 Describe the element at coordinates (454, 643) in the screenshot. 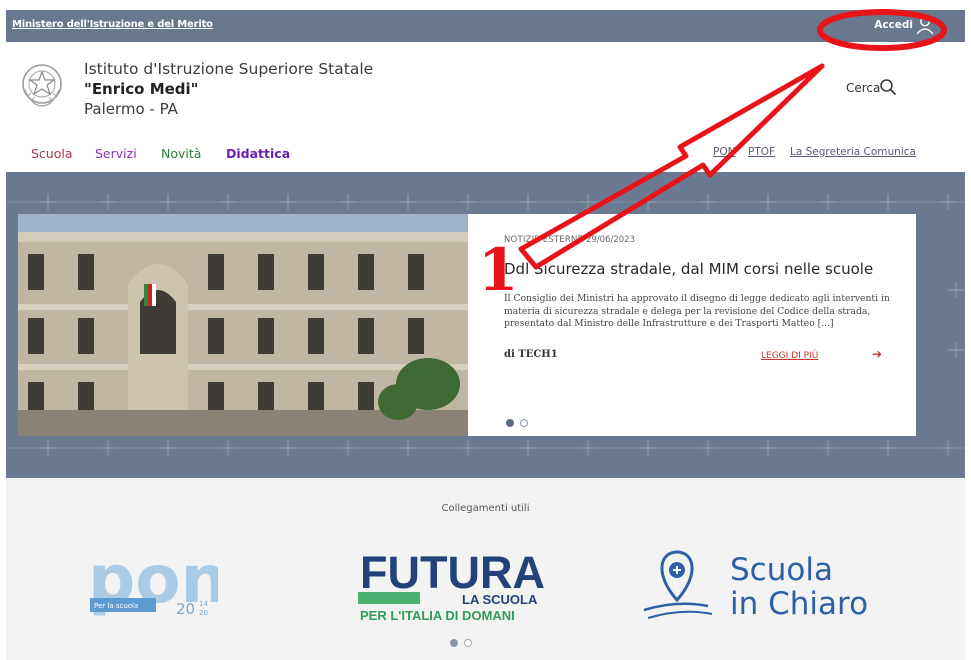

I see `links-carousel-dot-active` at that location.